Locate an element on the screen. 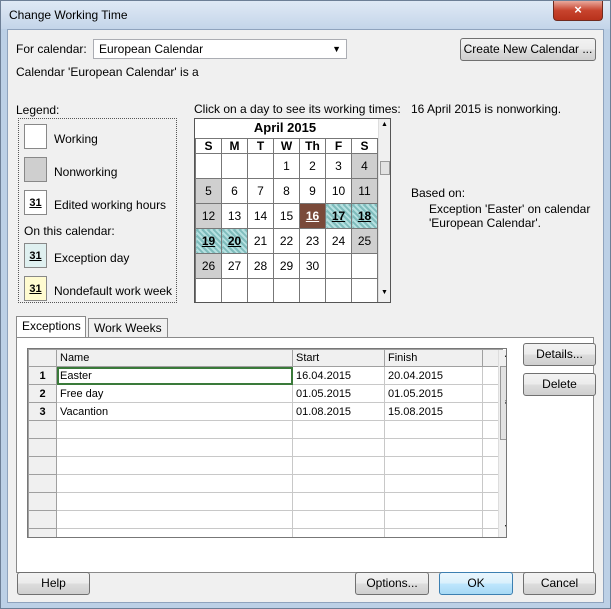  calendar-day: 10 is located at coordinates (338, 191).